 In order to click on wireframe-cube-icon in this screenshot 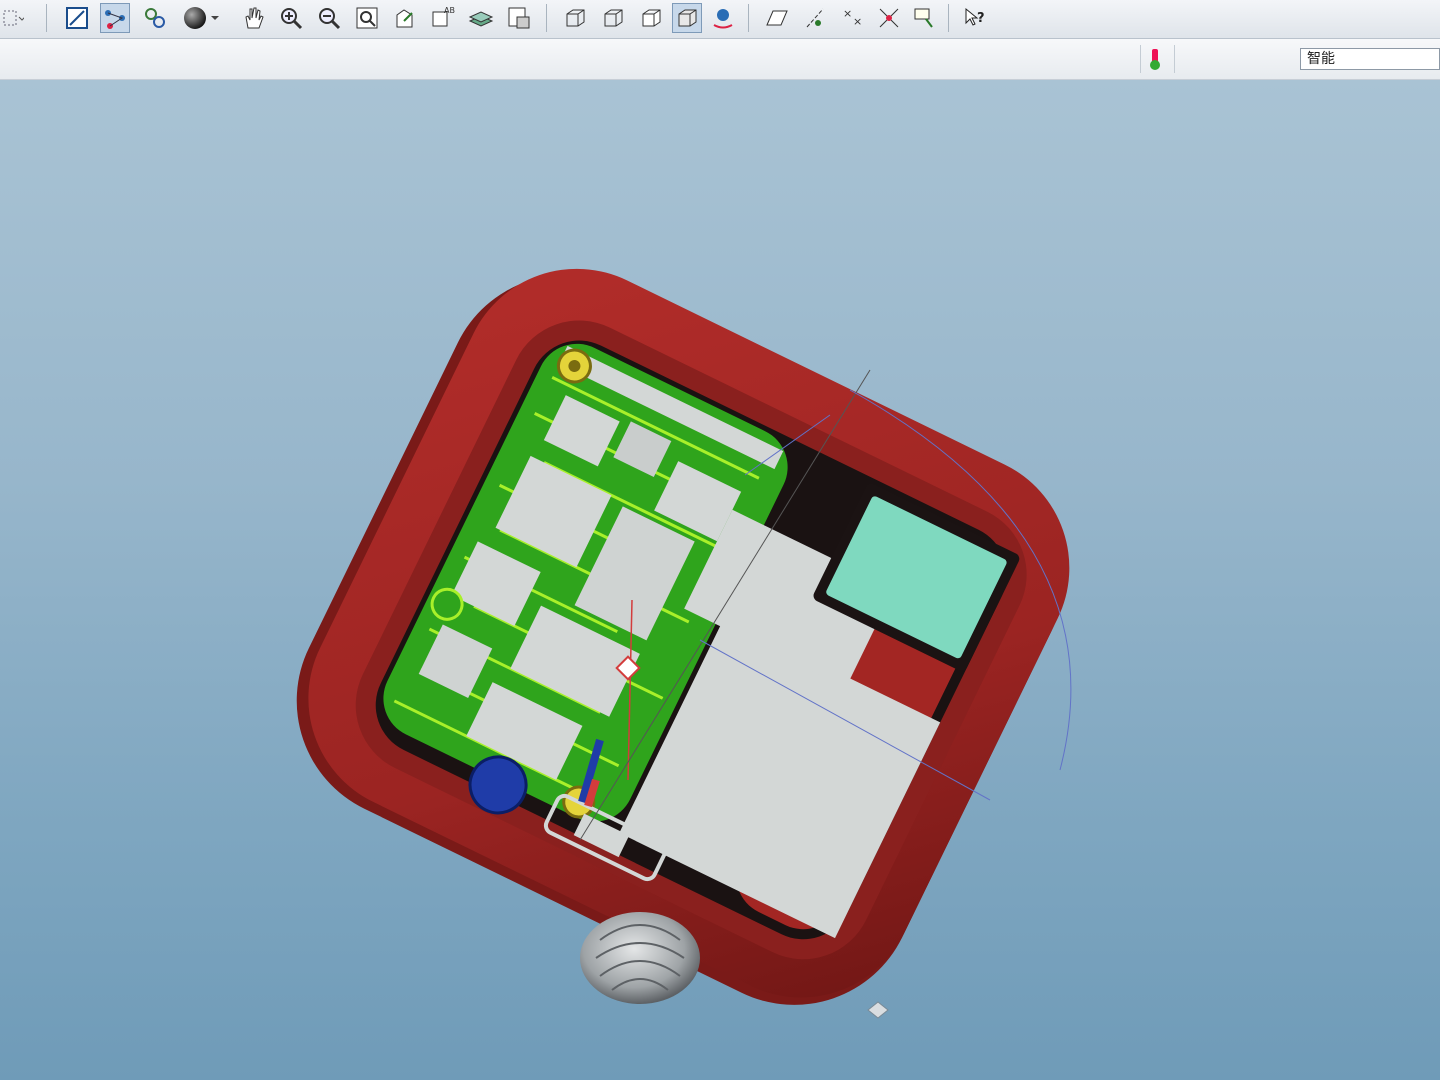, I will do `click(575, 18)`.